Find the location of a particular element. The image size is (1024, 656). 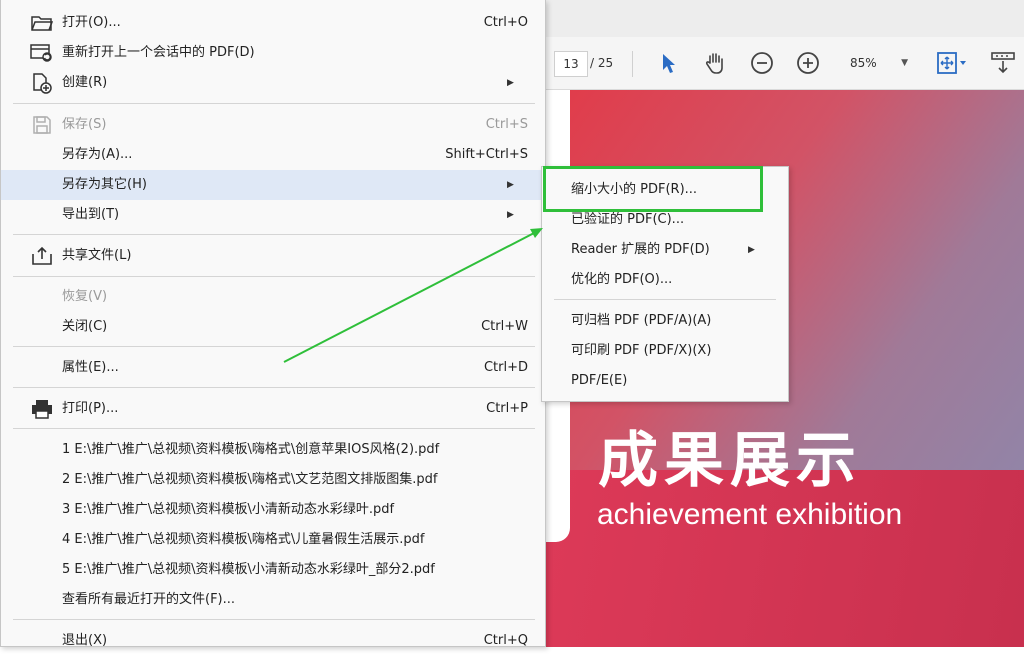

menu-item-label: 重新打开上一个会话中的 PDF(D) is located at coordinates (158, 52).